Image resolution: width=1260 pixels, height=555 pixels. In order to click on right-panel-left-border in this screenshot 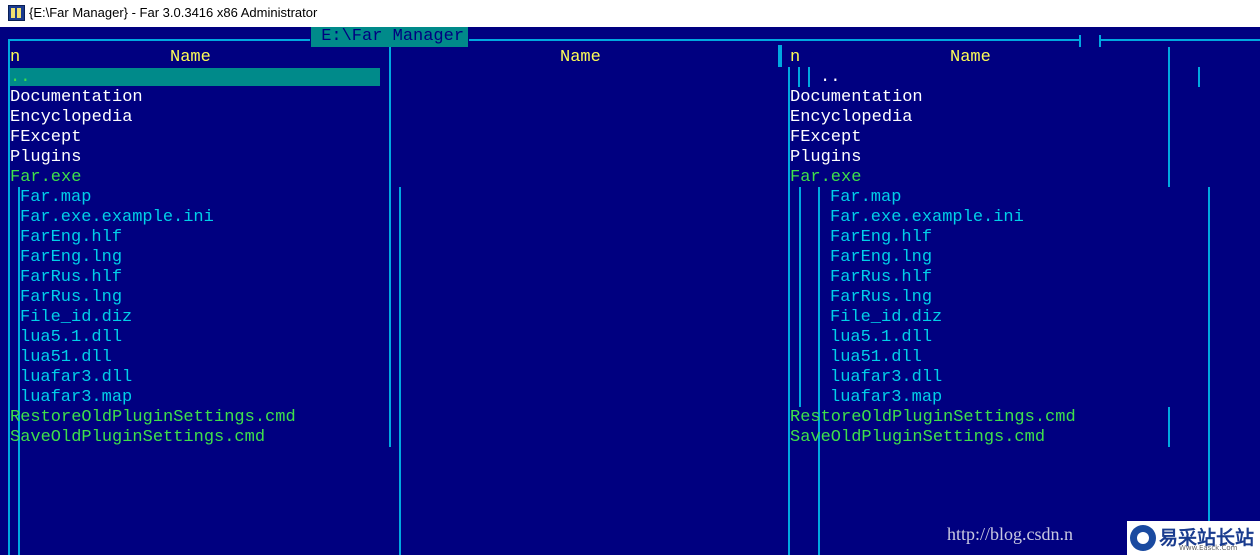, I will do `click(1100, 41)`.